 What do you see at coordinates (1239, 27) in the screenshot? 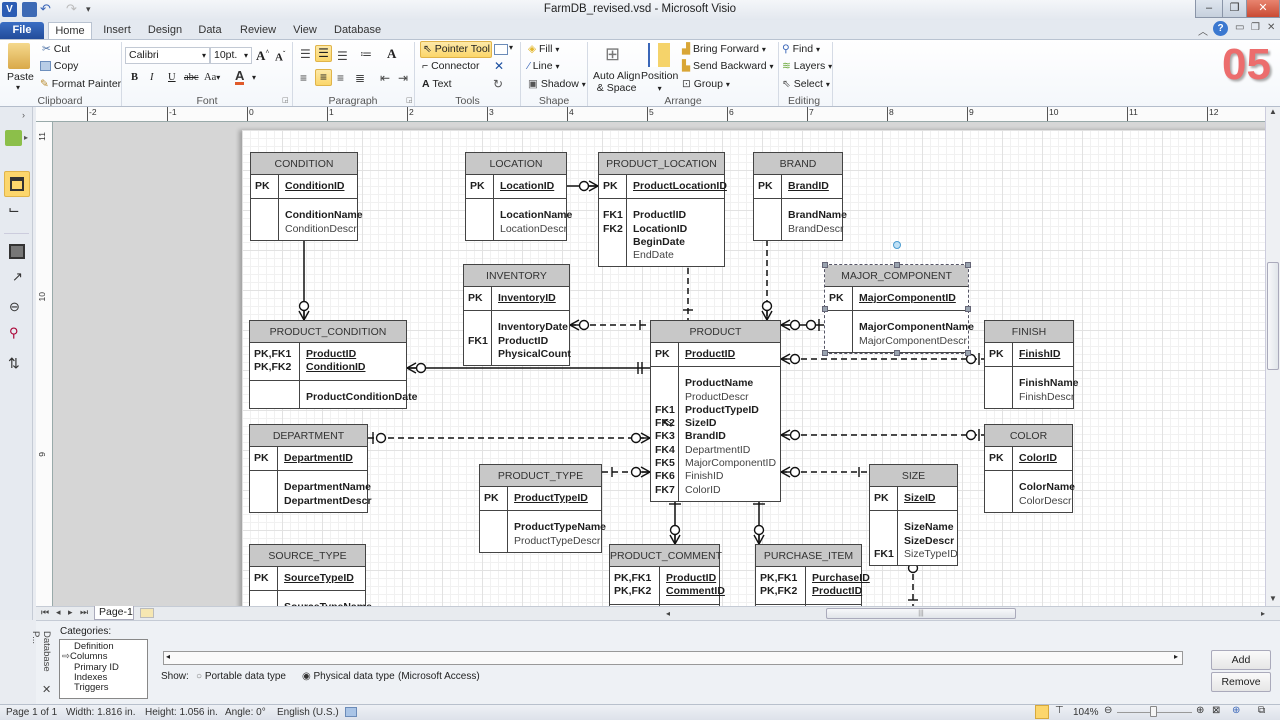
I see `doc-minimize-icon: ▭` at bounding box center [1239, 27].